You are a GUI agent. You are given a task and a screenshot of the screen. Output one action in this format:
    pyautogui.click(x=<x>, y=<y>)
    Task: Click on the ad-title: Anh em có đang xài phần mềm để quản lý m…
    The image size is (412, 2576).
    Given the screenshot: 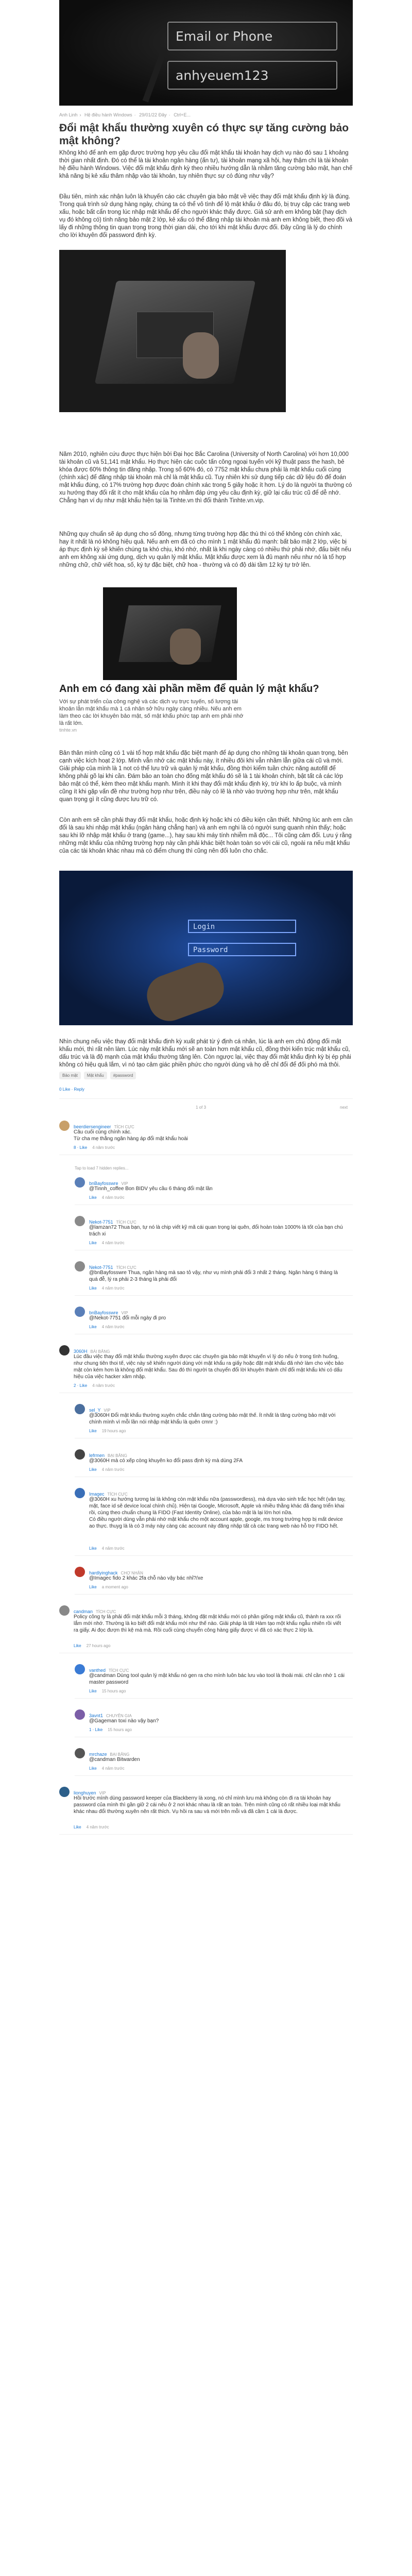 What is the action you would take?
    pyautogui.click(x=206, y=689)
    